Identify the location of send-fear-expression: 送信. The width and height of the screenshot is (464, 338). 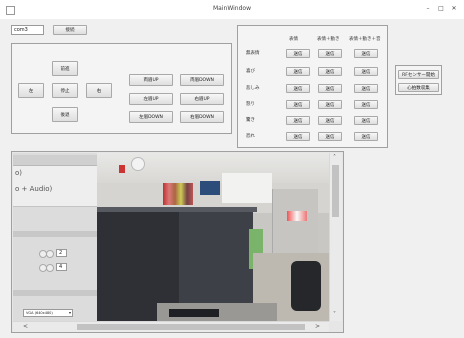
(298, 136).